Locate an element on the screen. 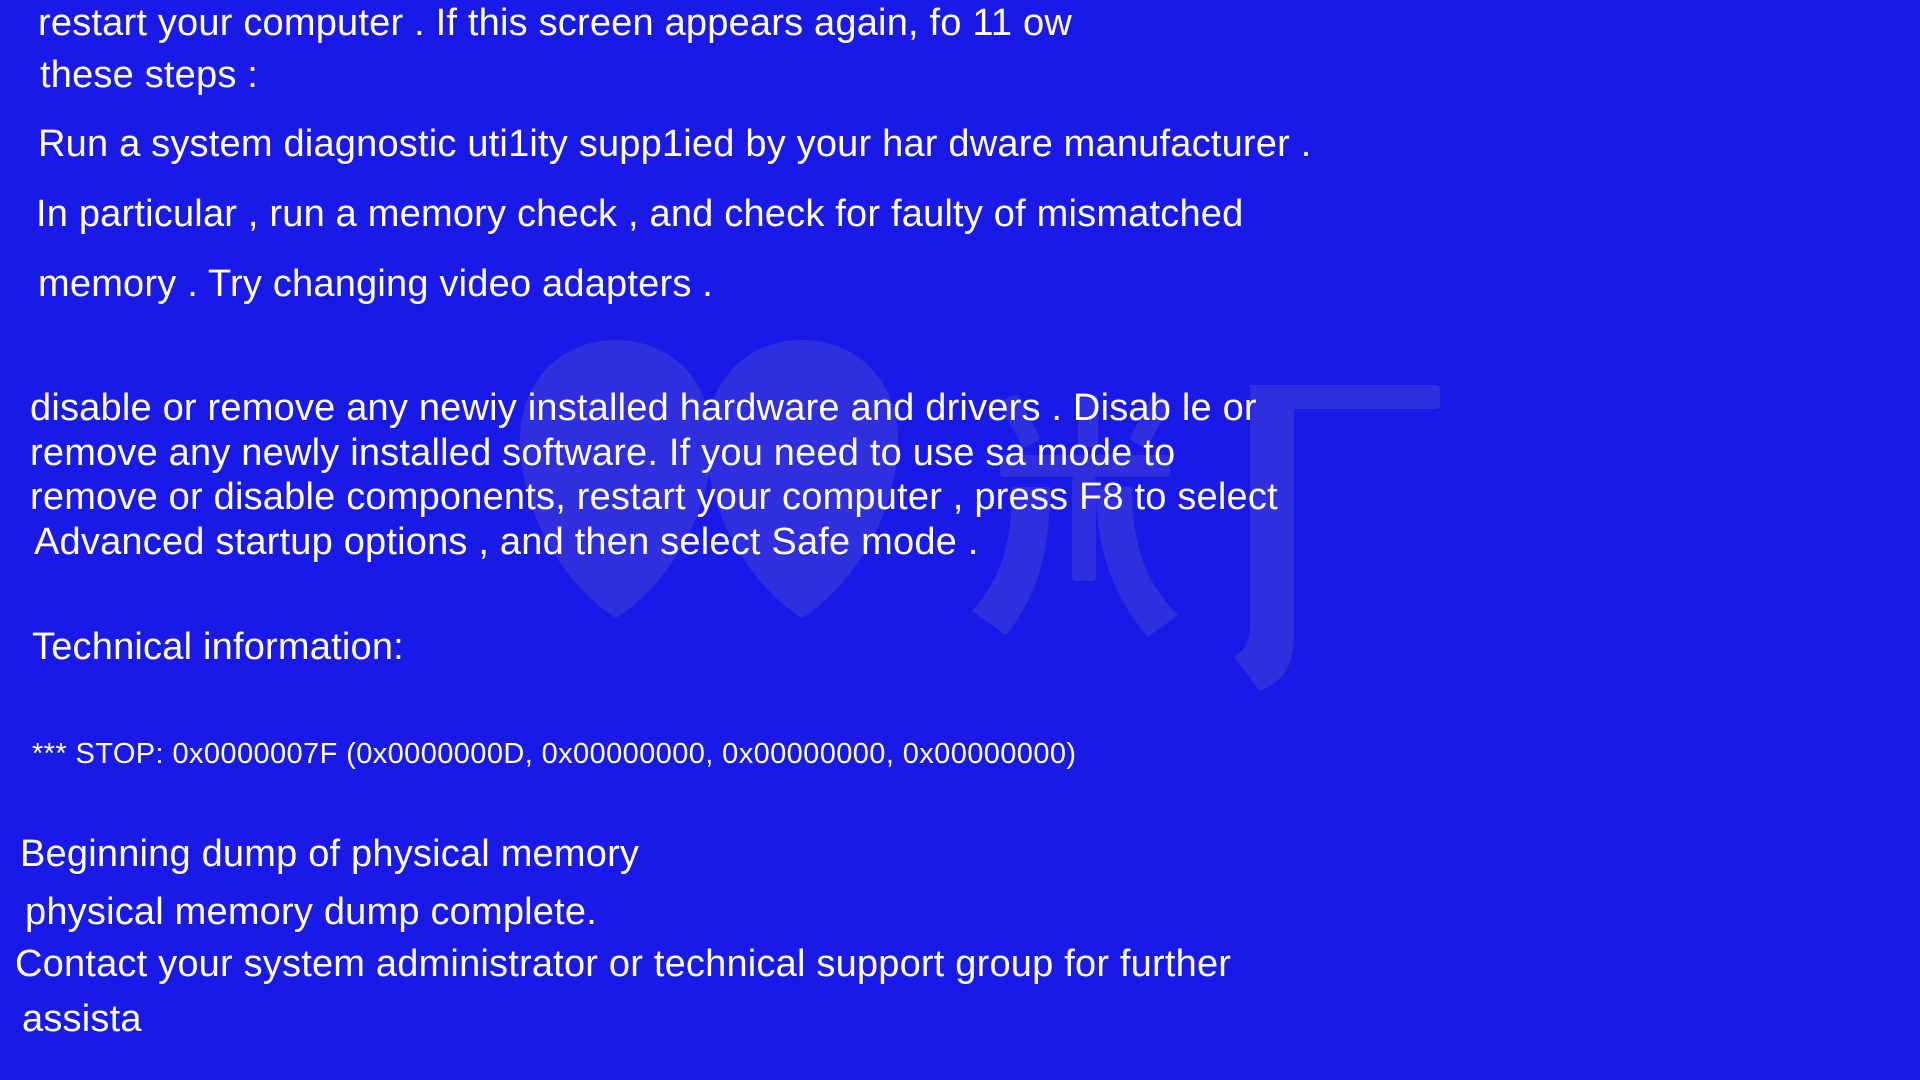 Image resolution: width=1920 pixels, height=1080 pixels. bsod-text-line: memory . Try changing video adapters . is located at coordinates (376, 284).